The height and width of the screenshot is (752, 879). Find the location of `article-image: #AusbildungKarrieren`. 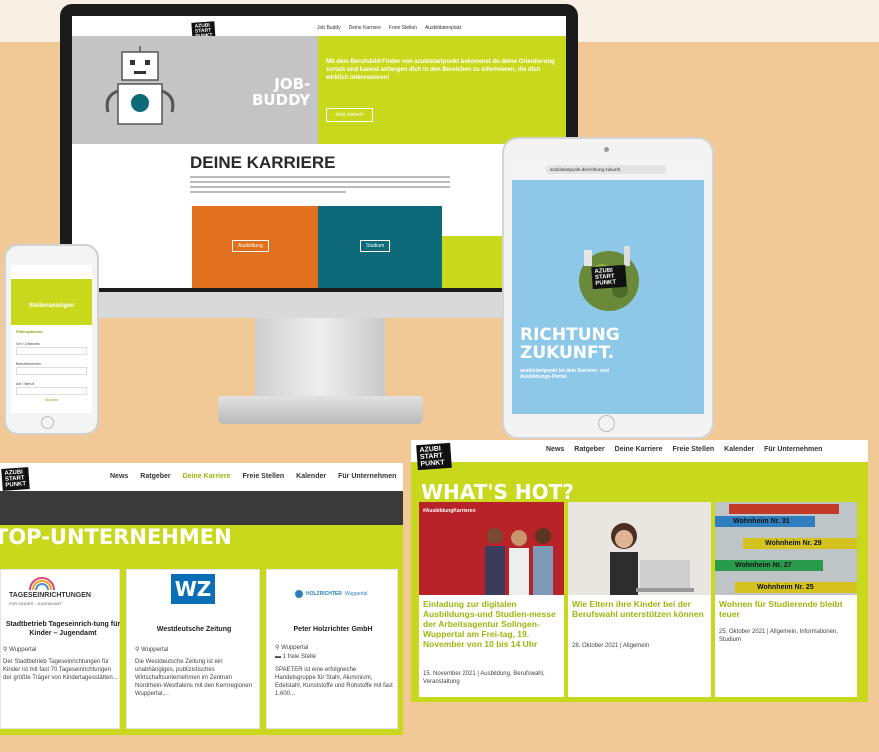

article-image: #AusbildungKarrieren is located at coordinates (491, 548).